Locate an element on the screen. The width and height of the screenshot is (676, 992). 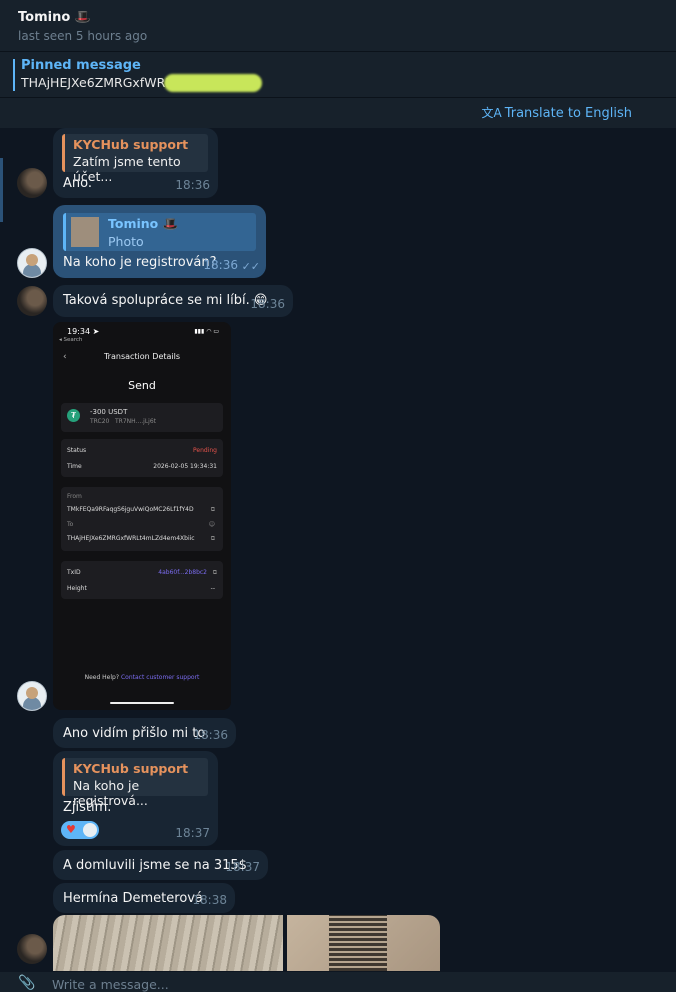
network: TRC20 is located at coordinates (100, 421).